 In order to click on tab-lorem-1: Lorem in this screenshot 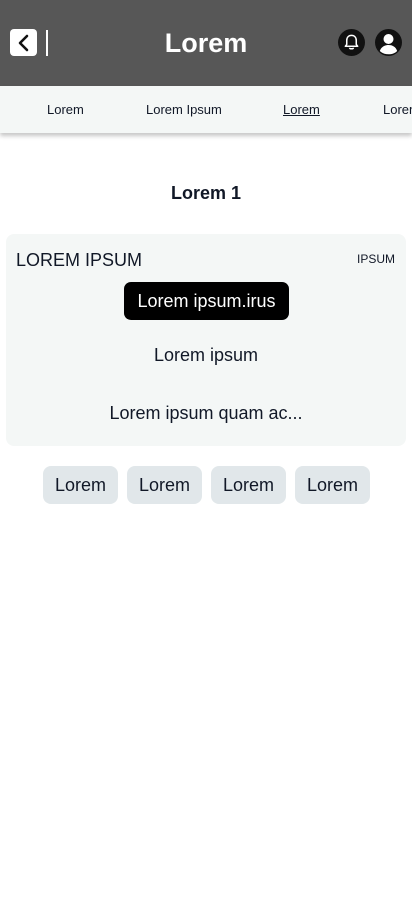, I will do `click(65, 110)`.